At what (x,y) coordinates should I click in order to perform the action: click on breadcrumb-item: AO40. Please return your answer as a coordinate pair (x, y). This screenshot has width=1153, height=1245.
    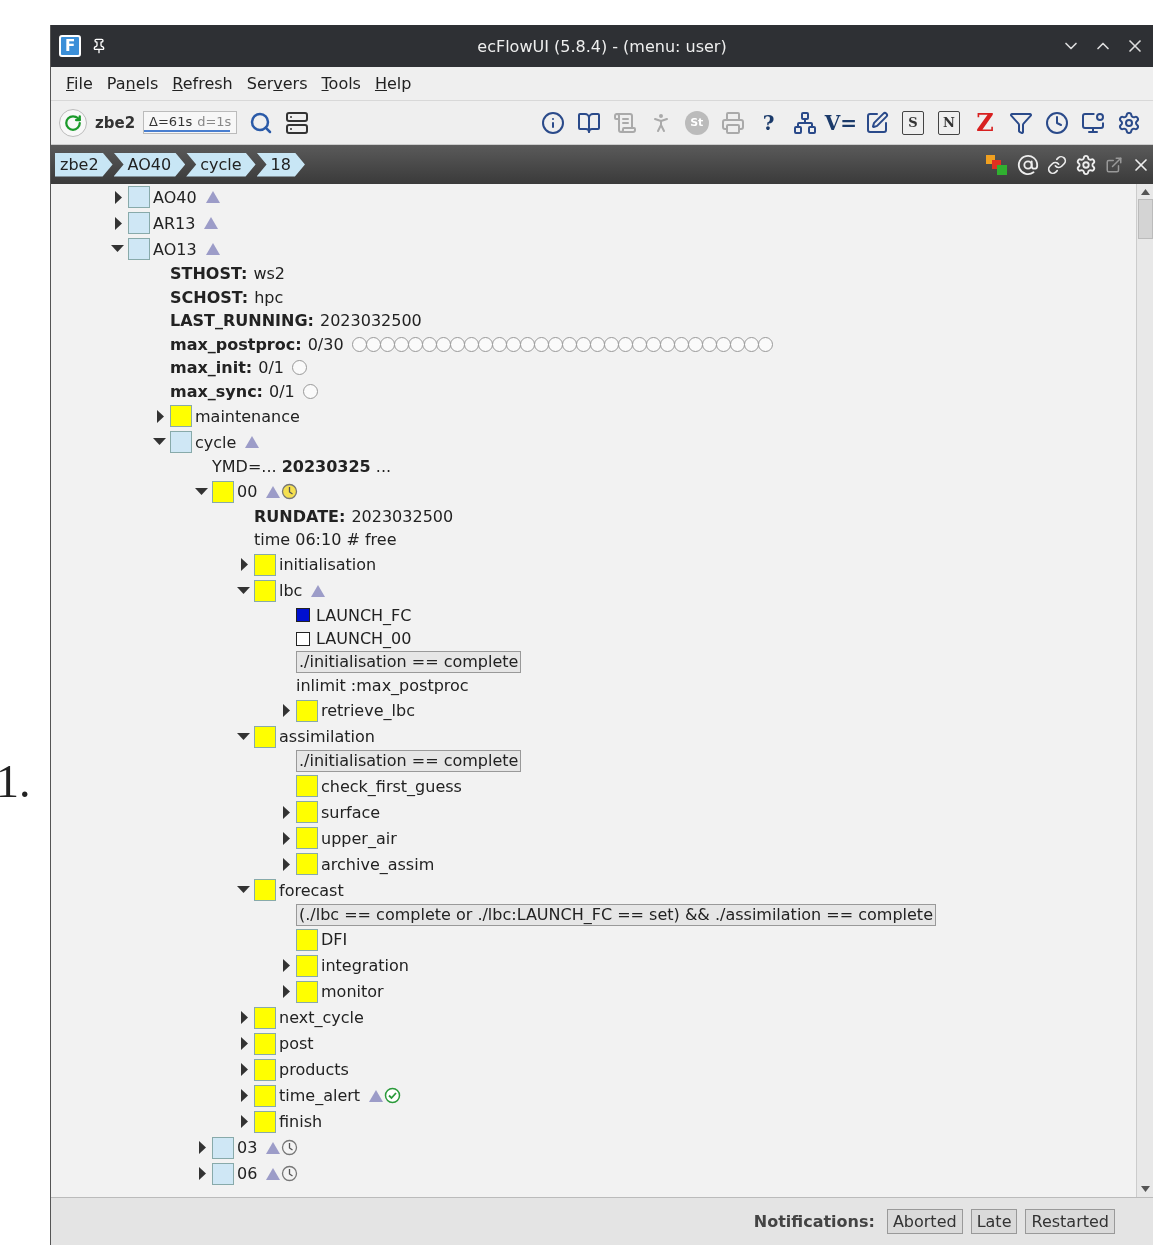
    Looking at the image, I should click on (149, 164).